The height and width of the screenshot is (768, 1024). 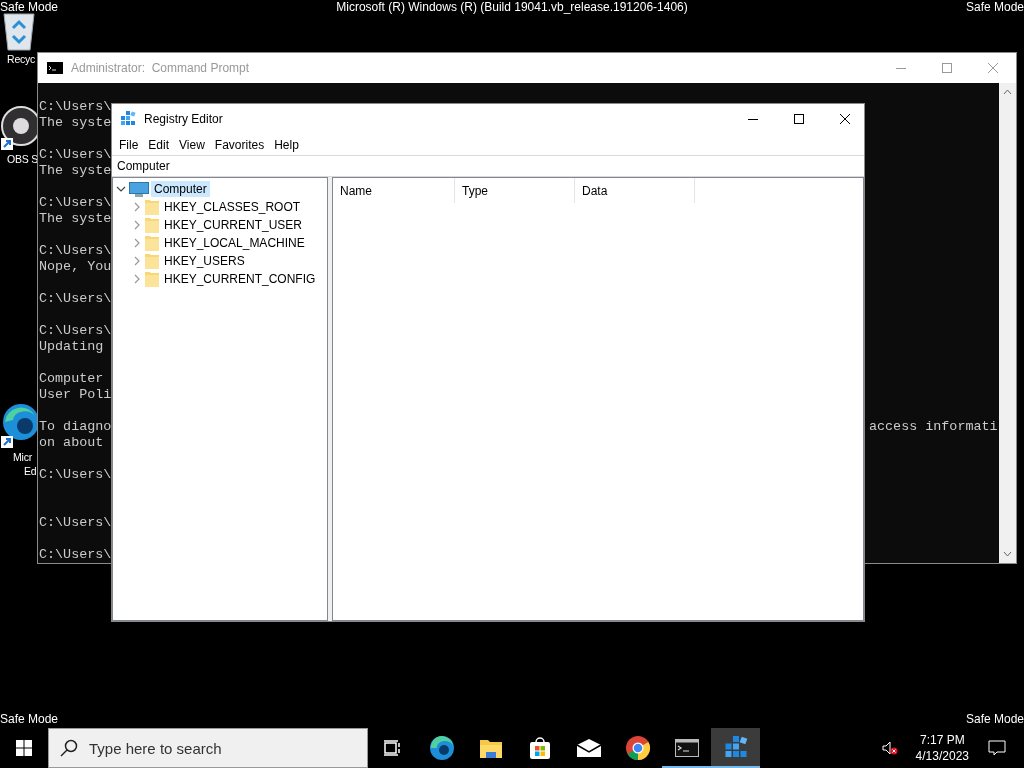 What do you see at coordinates (183, 119) in the screenshot?
I see `window-title: Registry Editor` at bounding box center [183, 119].